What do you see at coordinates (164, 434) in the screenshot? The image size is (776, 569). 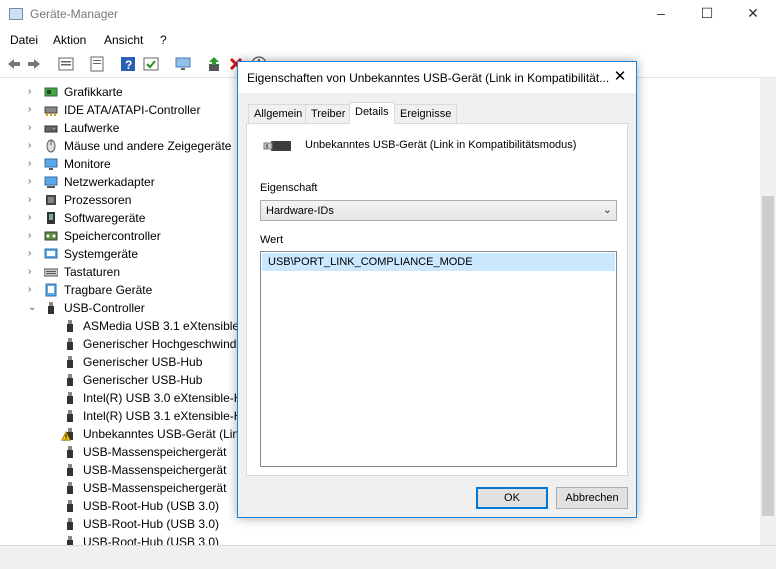 I see `tree-item-label: Unbekanntes USB-Gerät (Link` at bounding box center [164, 434].